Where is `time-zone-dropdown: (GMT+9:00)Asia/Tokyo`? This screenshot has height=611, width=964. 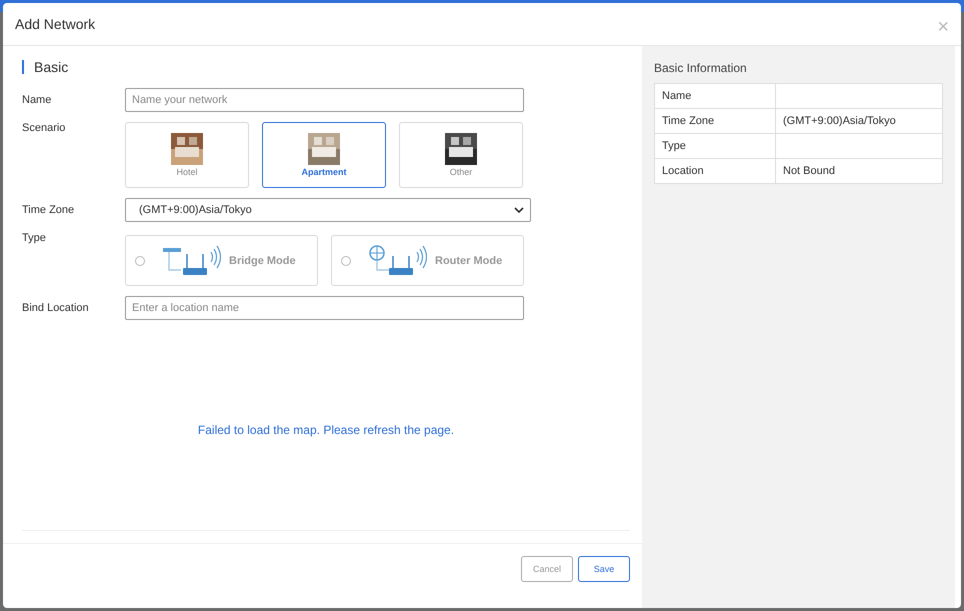 time-zone-dropdown: (GMT+9:00)Asia/Tokyo is located at coordinates (328, 210).